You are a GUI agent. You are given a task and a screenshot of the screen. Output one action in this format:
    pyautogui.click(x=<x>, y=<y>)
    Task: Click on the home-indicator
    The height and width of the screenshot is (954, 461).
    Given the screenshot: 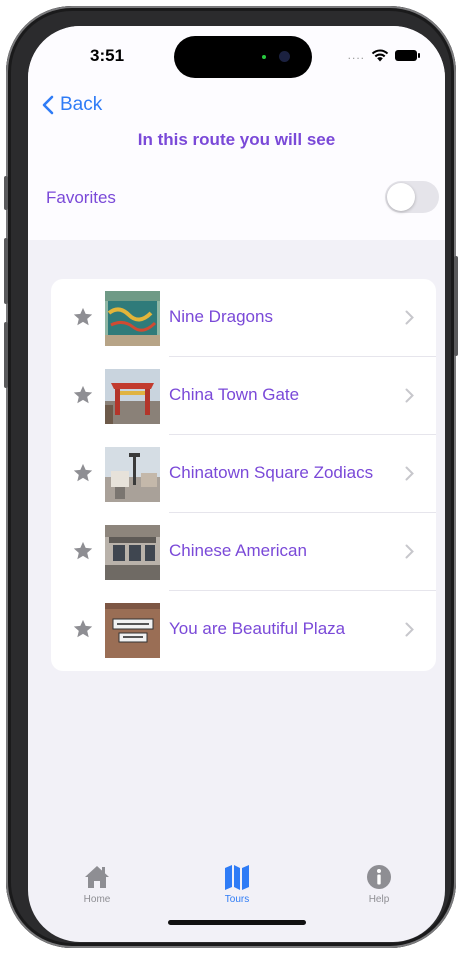 What is the action you would take?
    pyautogui.click(x=237, y=922)
    